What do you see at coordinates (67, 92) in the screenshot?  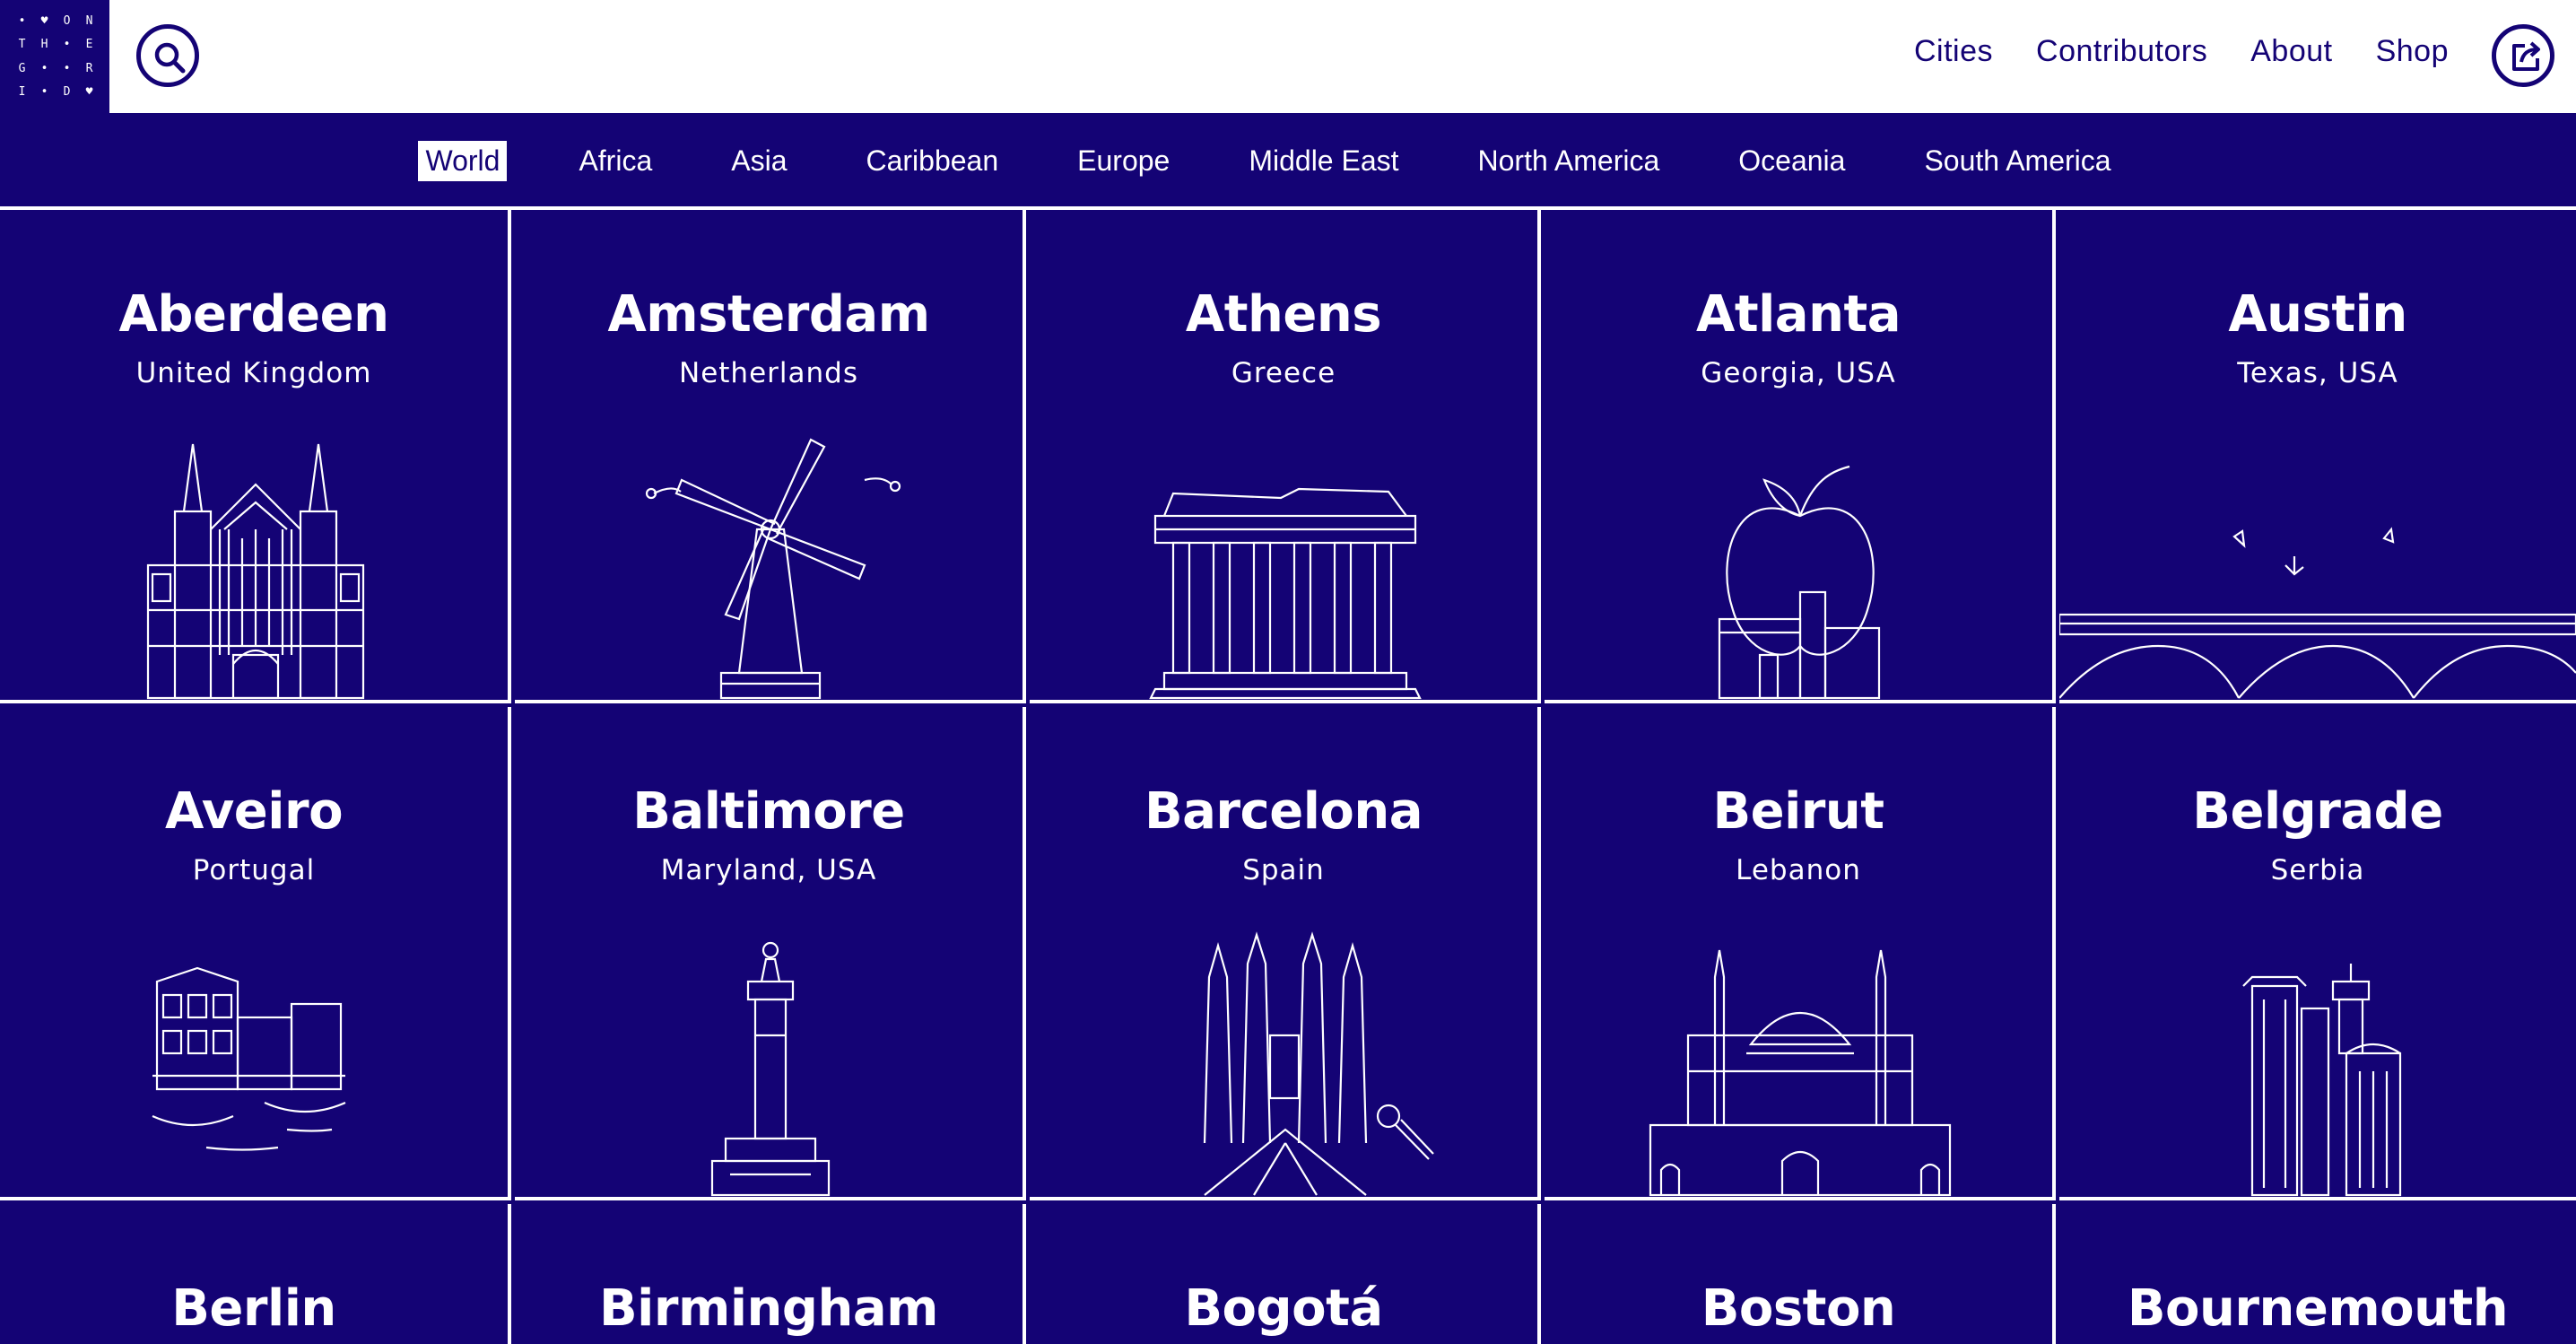 I see `logo-letter: D` at bounding box center [67, 92].